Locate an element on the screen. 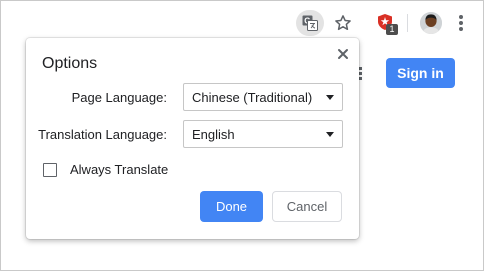 This screenshot has width=484, height=271. always-translate-checkbox is located at coordinates (50, 170).